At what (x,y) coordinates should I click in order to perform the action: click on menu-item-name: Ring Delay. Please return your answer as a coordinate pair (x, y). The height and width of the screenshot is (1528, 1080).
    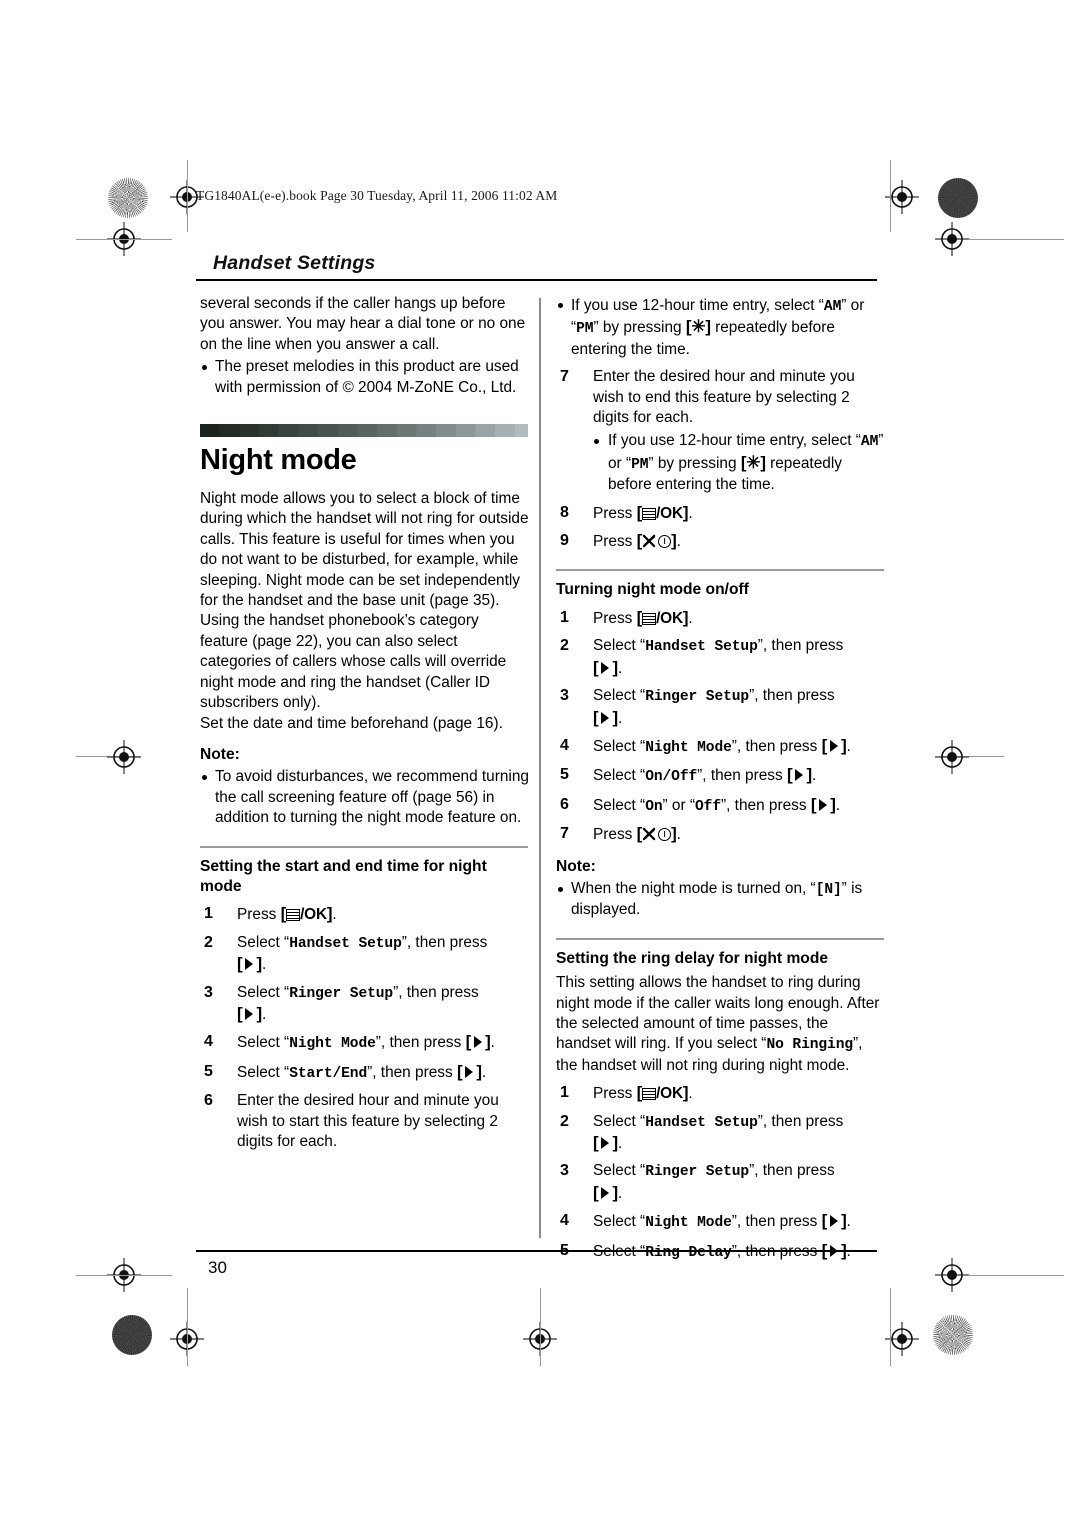
    Looking at the image, I should click on (688, 1252).